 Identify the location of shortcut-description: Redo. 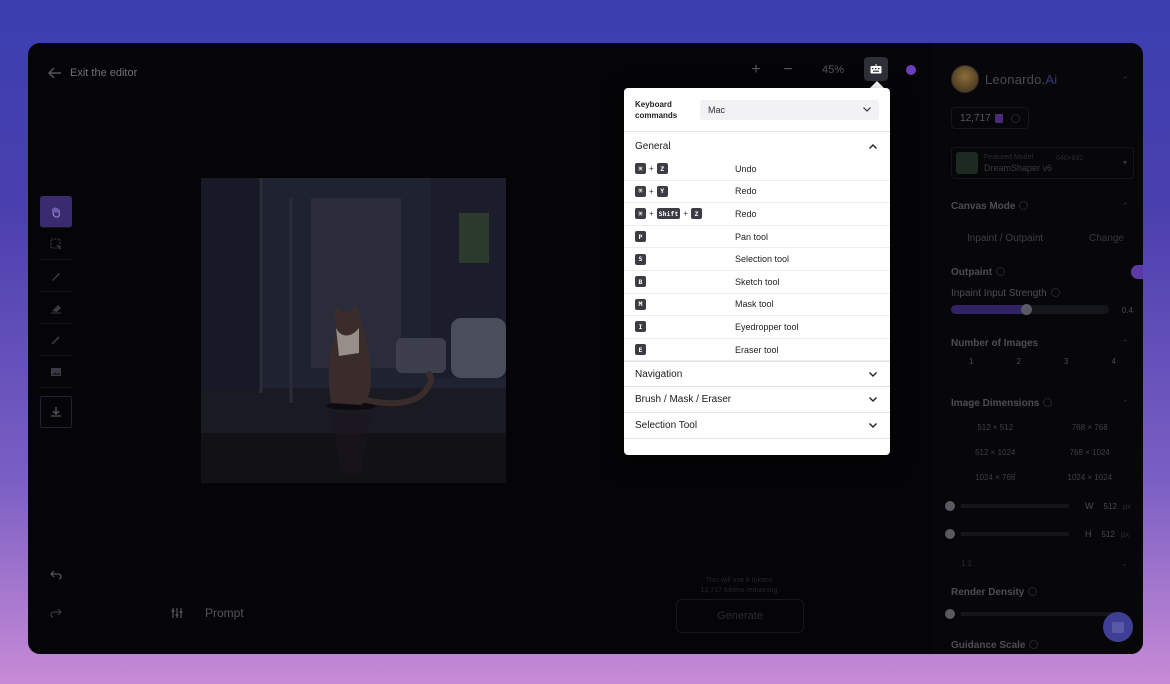
(746, 213).